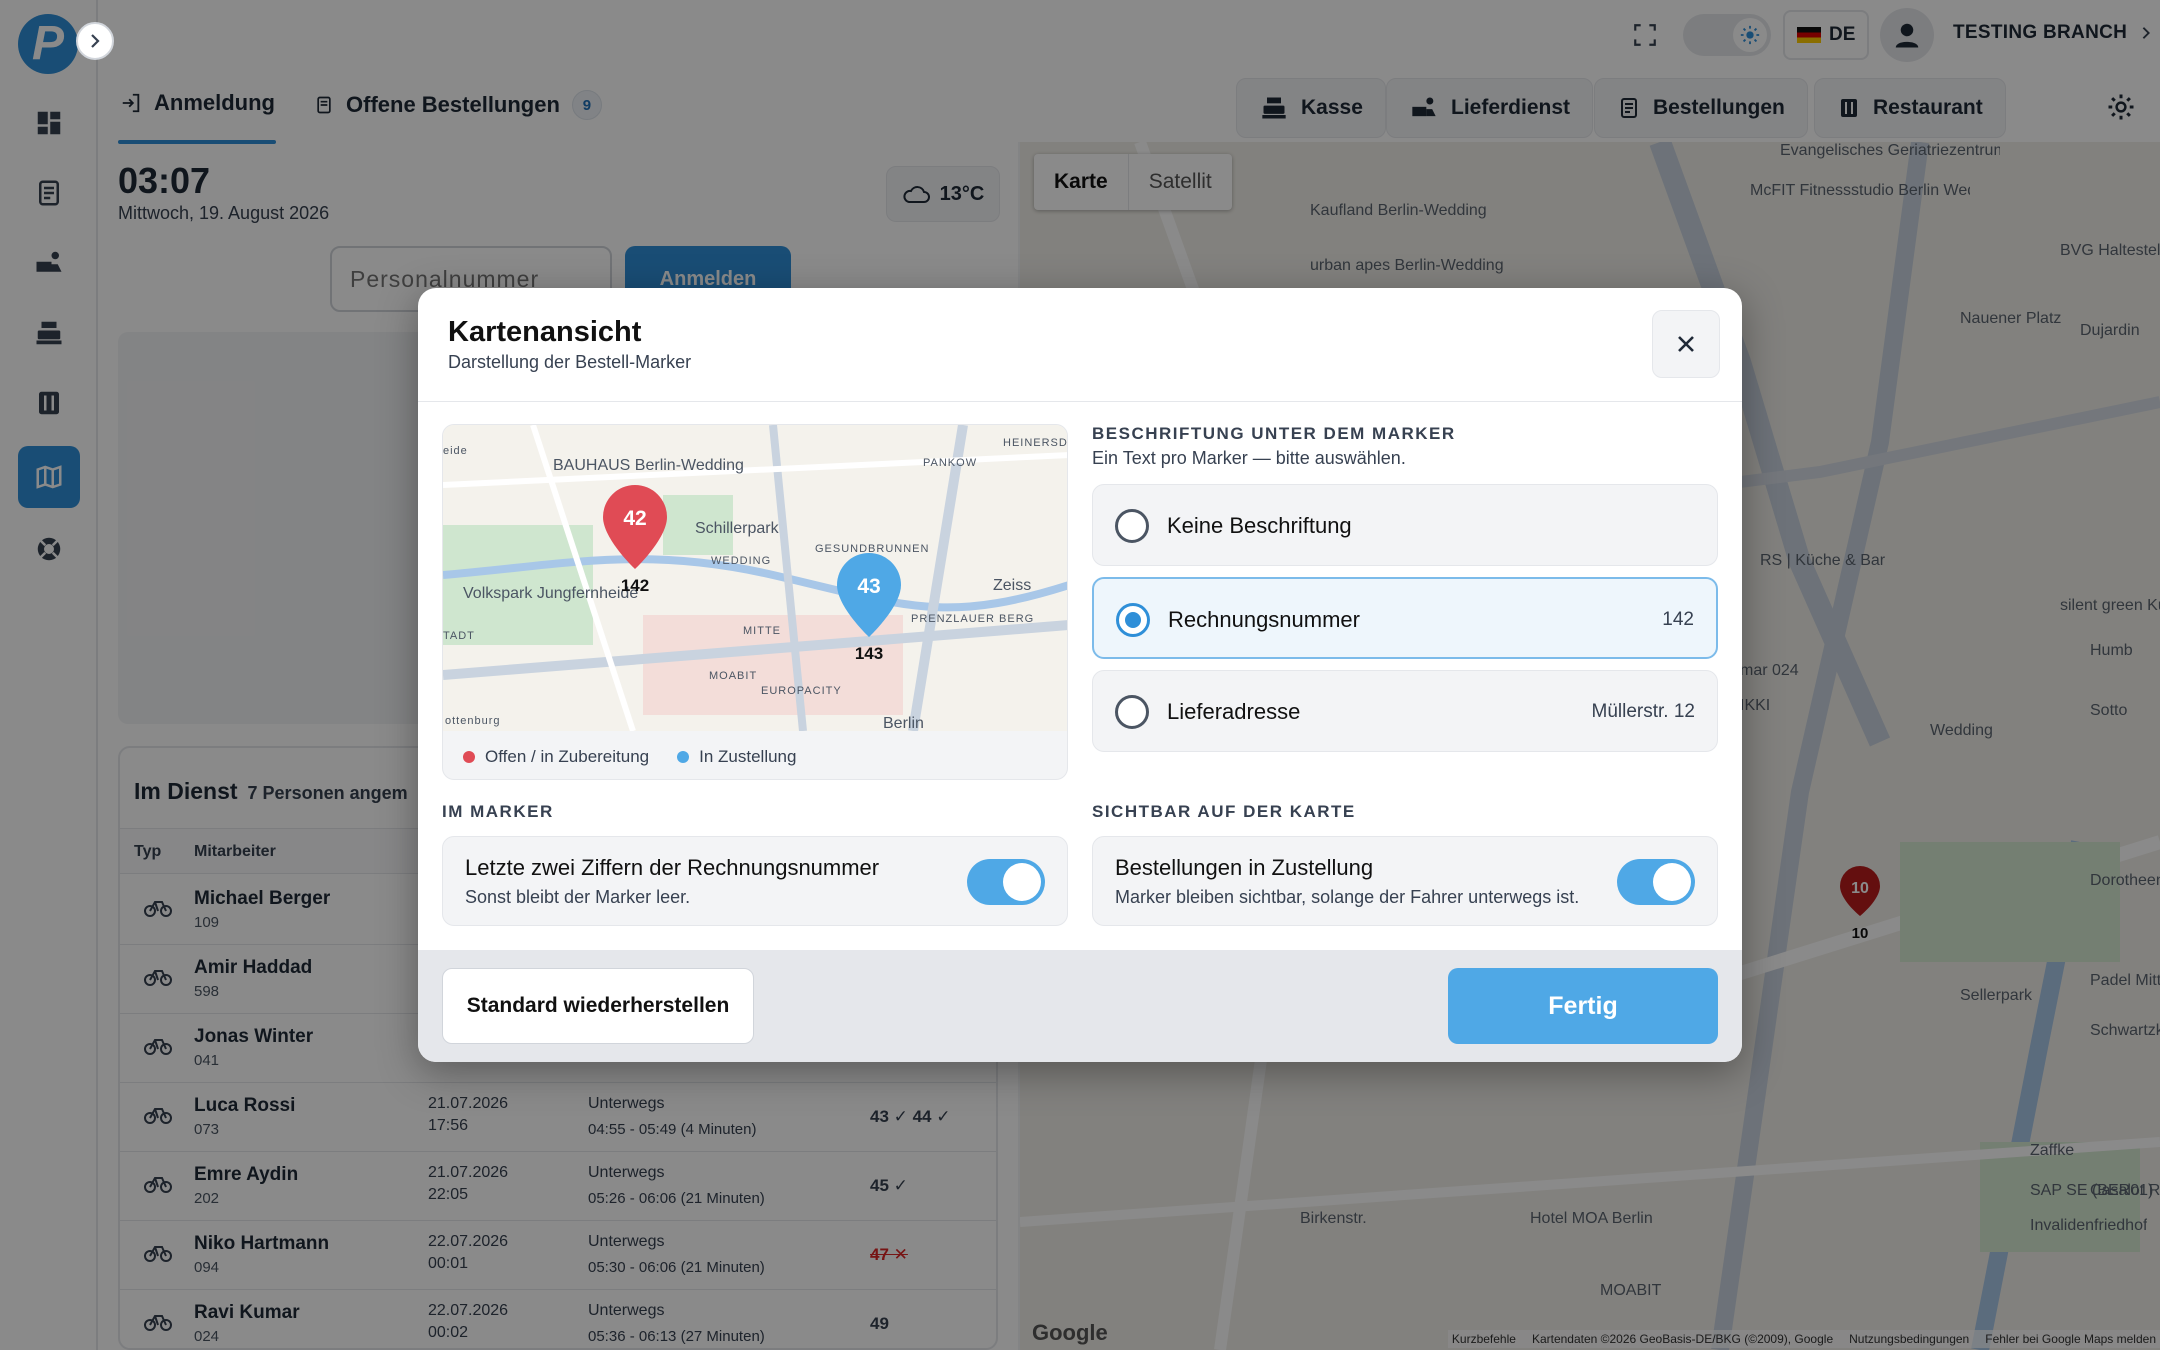 The height and width of the screenshot is (1350, 2160). What do you see at coordinates (1080, 401) in the screenshot?
I see `dialog-divider` at bounding box center [1080, 401].